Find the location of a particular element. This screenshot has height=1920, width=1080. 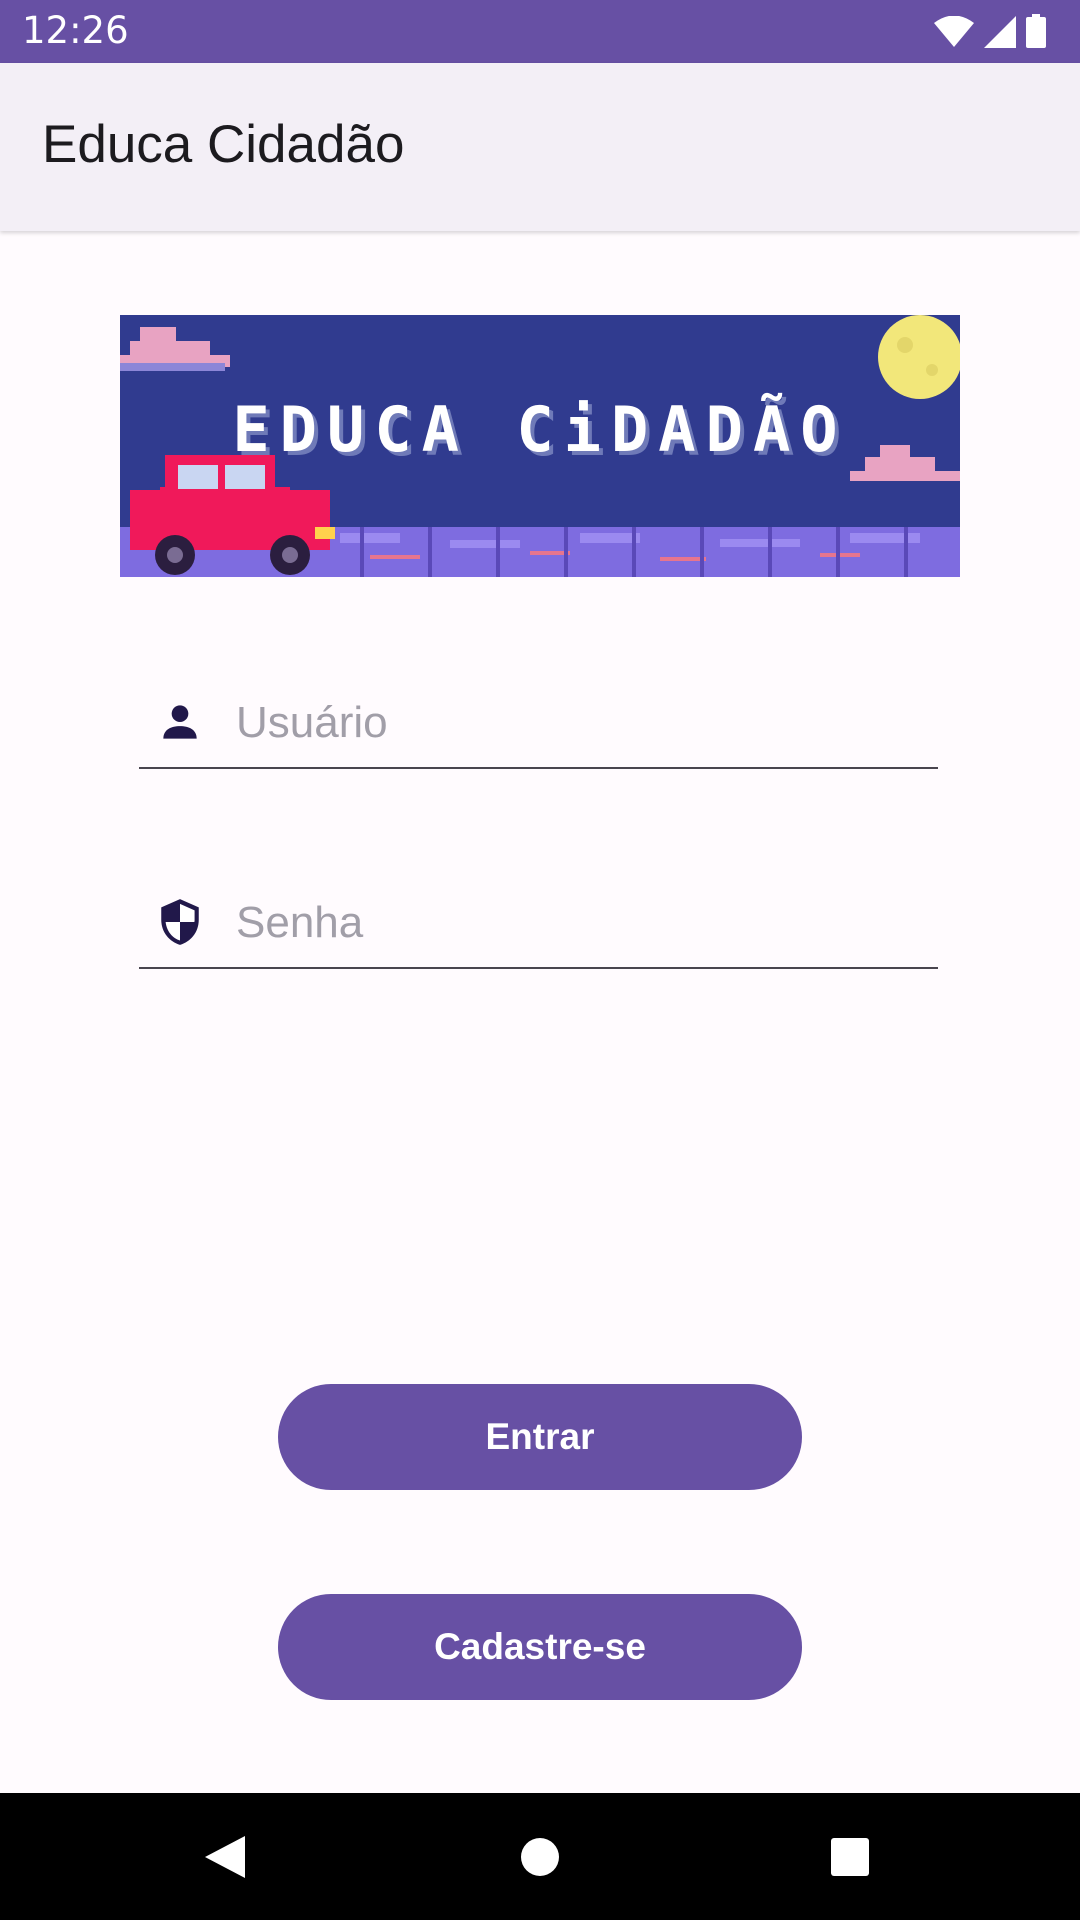

wifi-icon is located at coordinates (954, 31).